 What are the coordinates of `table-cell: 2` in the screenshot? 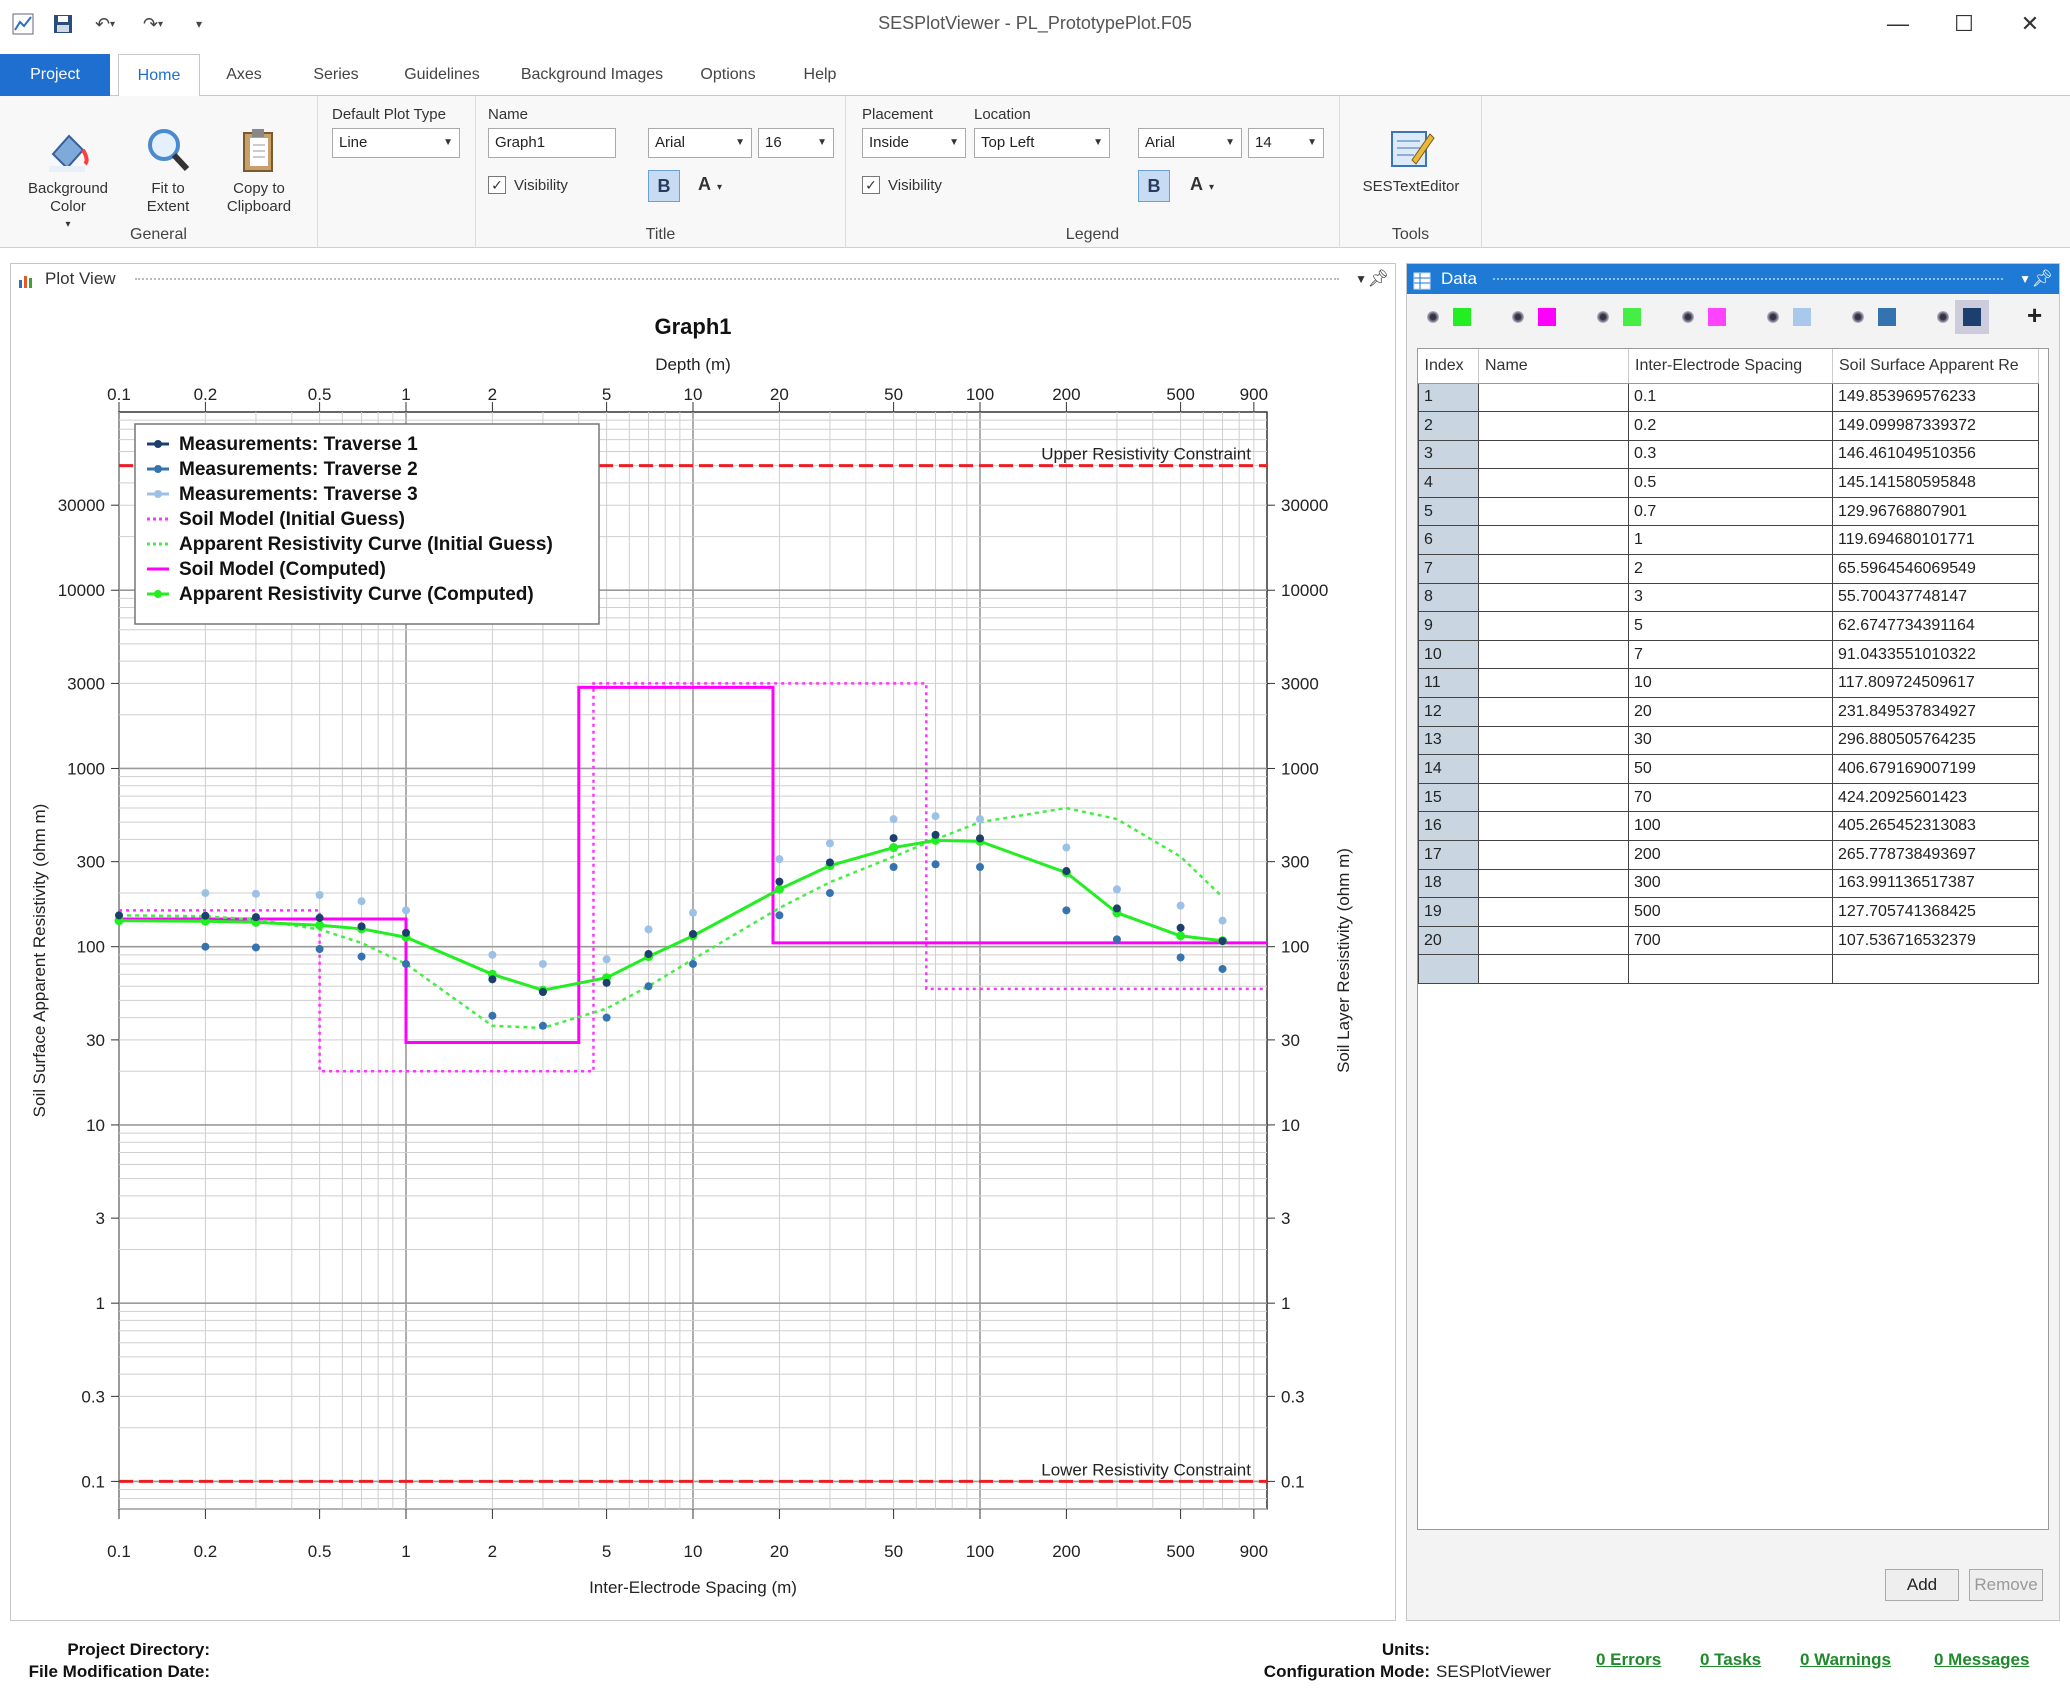 It's located at (1730, 569).